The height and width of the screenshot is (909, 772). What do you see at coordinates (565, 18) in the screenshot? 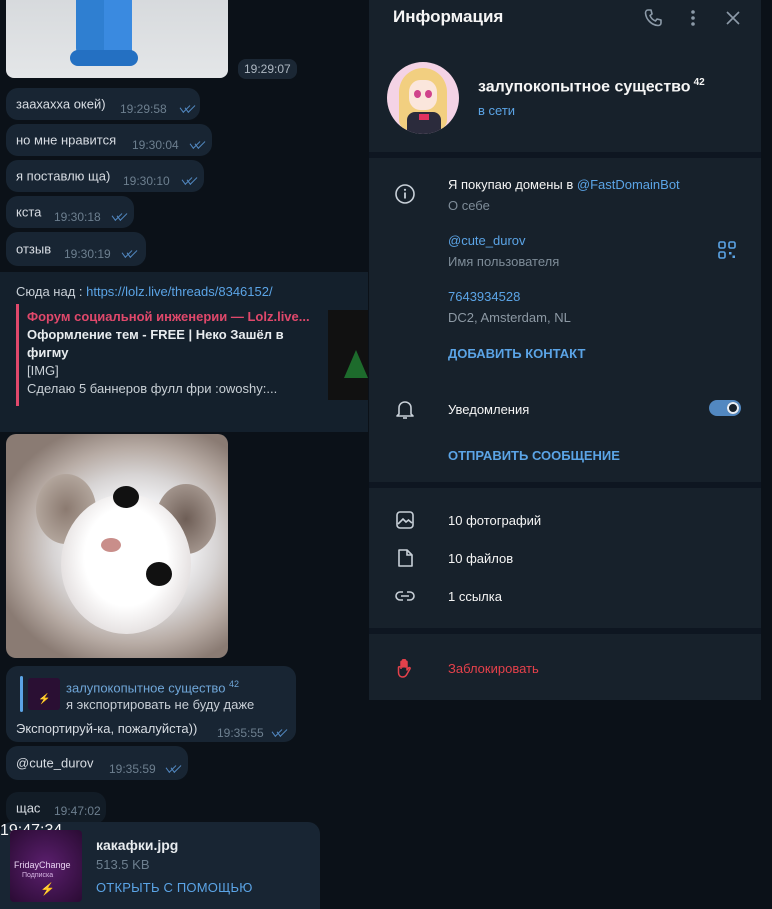
I see `panel-header: Информация` at bounding box center [565, 18].